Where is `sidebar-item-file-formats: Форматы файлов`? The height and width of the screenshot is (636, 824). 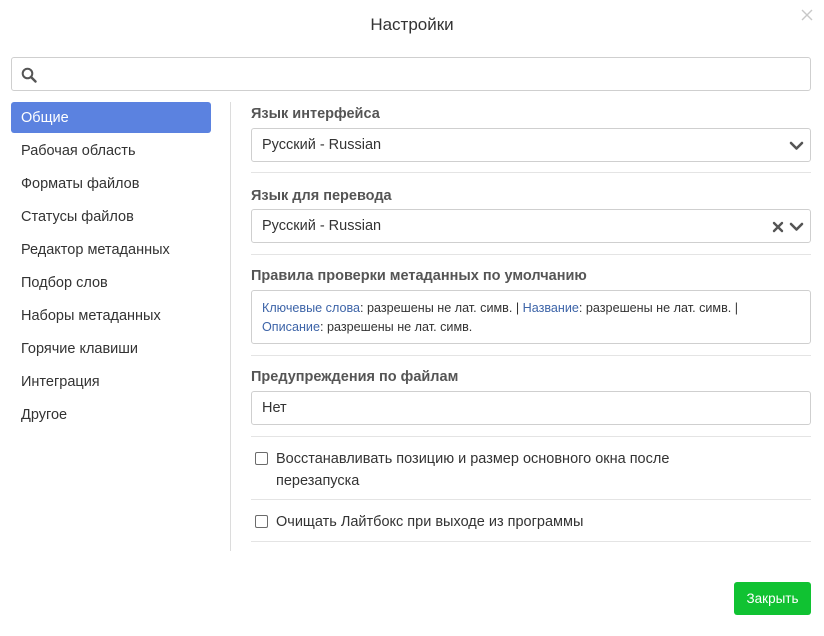
sidebar-item-file-formats: Форматы файлов is located at coordinates (111, 183).